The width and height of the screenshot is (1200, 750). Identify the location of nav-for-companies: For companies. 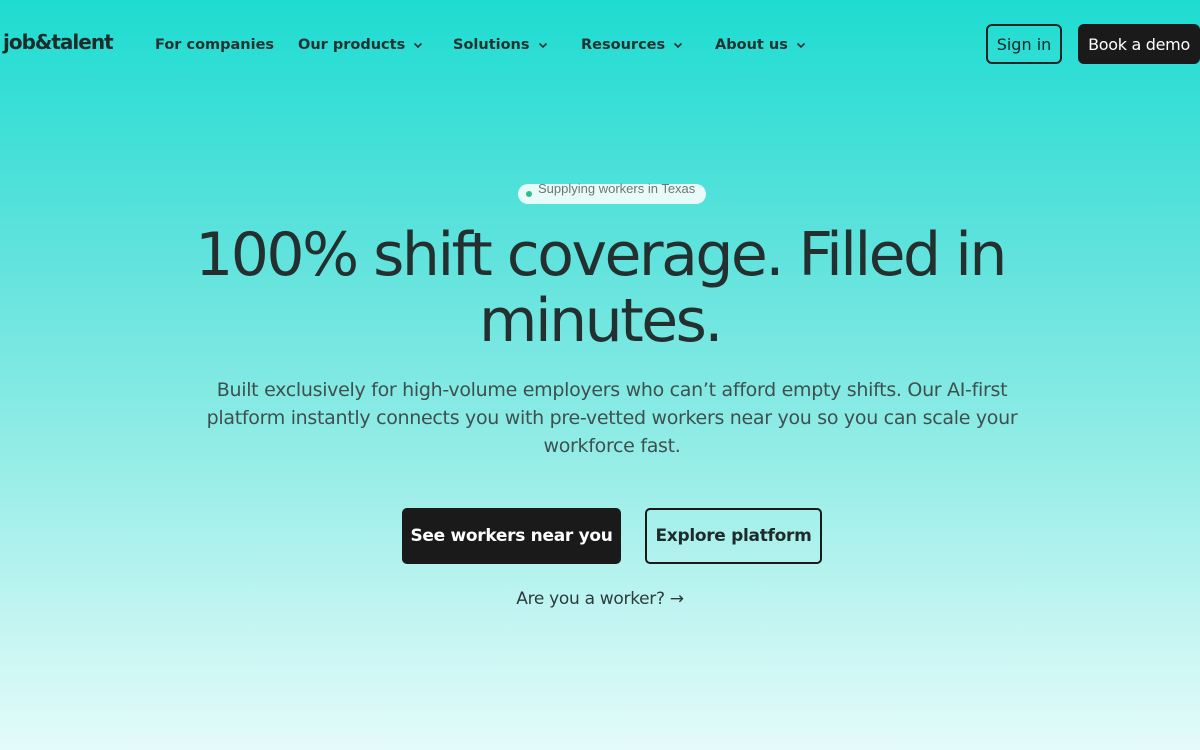
(214, 45).